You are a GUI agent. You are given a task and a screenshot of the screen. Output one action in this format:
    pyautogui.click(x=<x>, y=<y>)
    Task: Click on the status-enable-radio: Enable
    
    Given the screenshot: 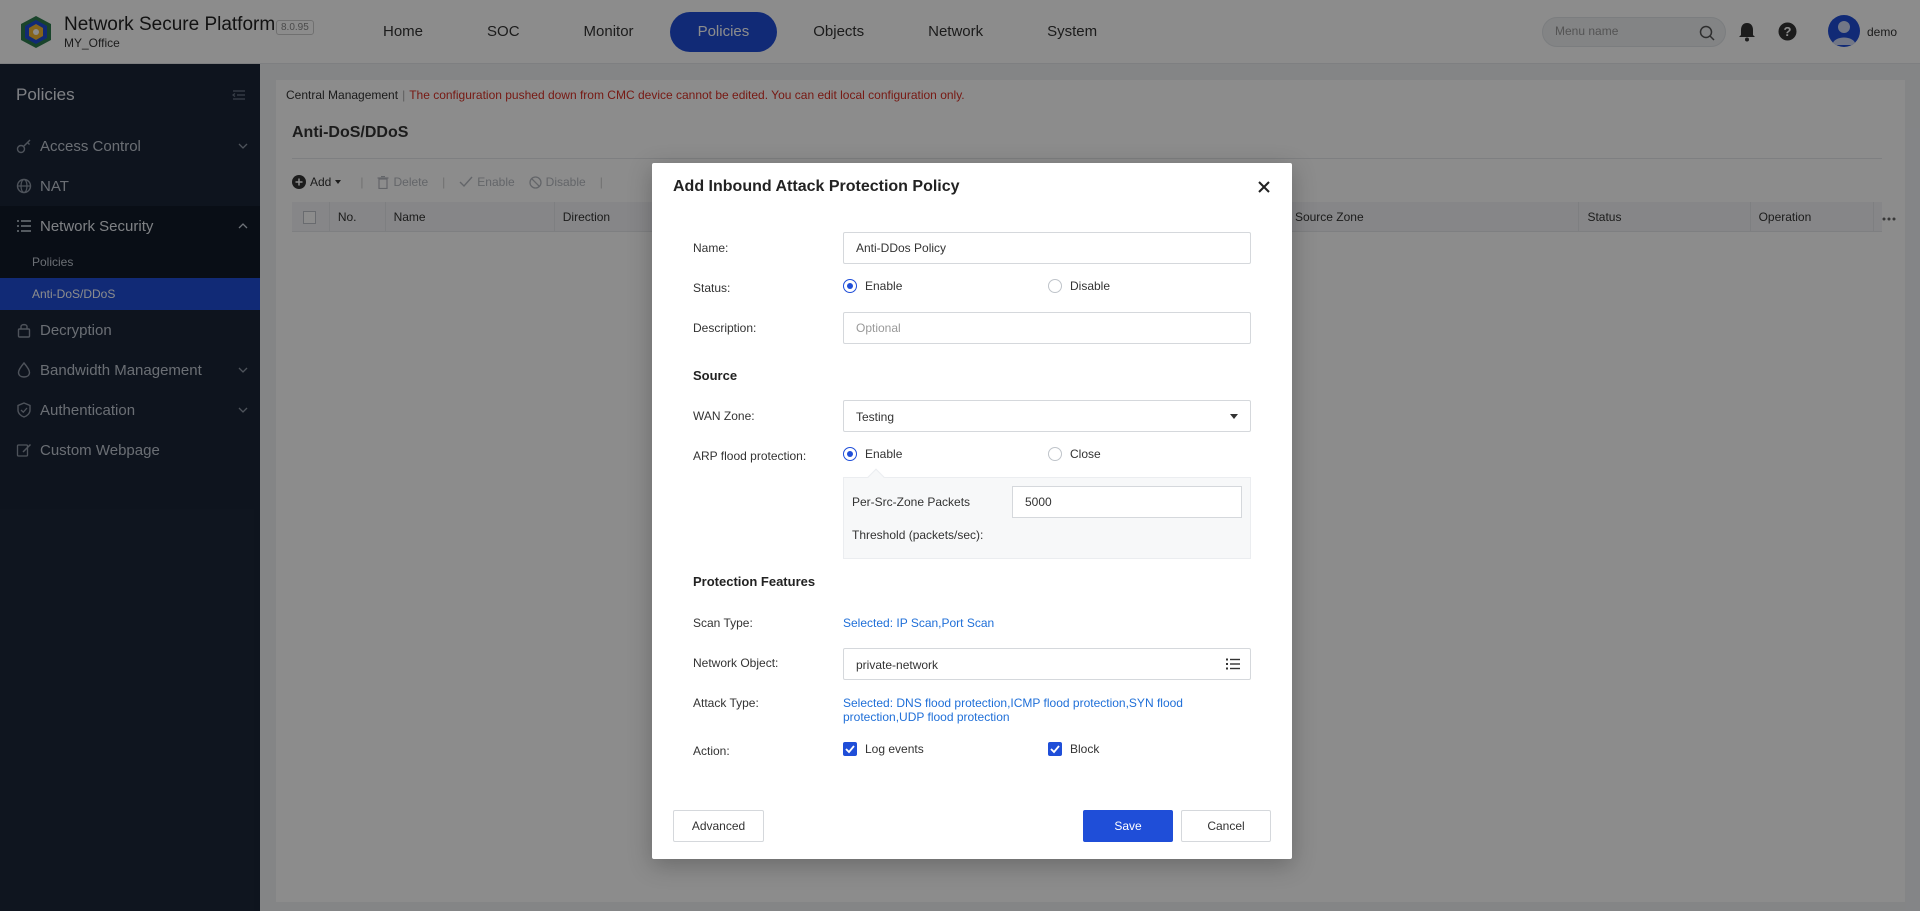 What is the action you would take?
    pyautogui.click(x=872, y=286)
    